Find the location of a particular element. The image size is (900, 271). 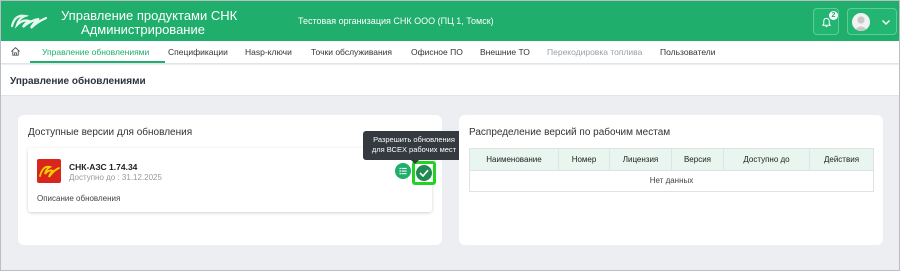

tab-office-software: Офисное ПО is located at coordinates (437, 52).